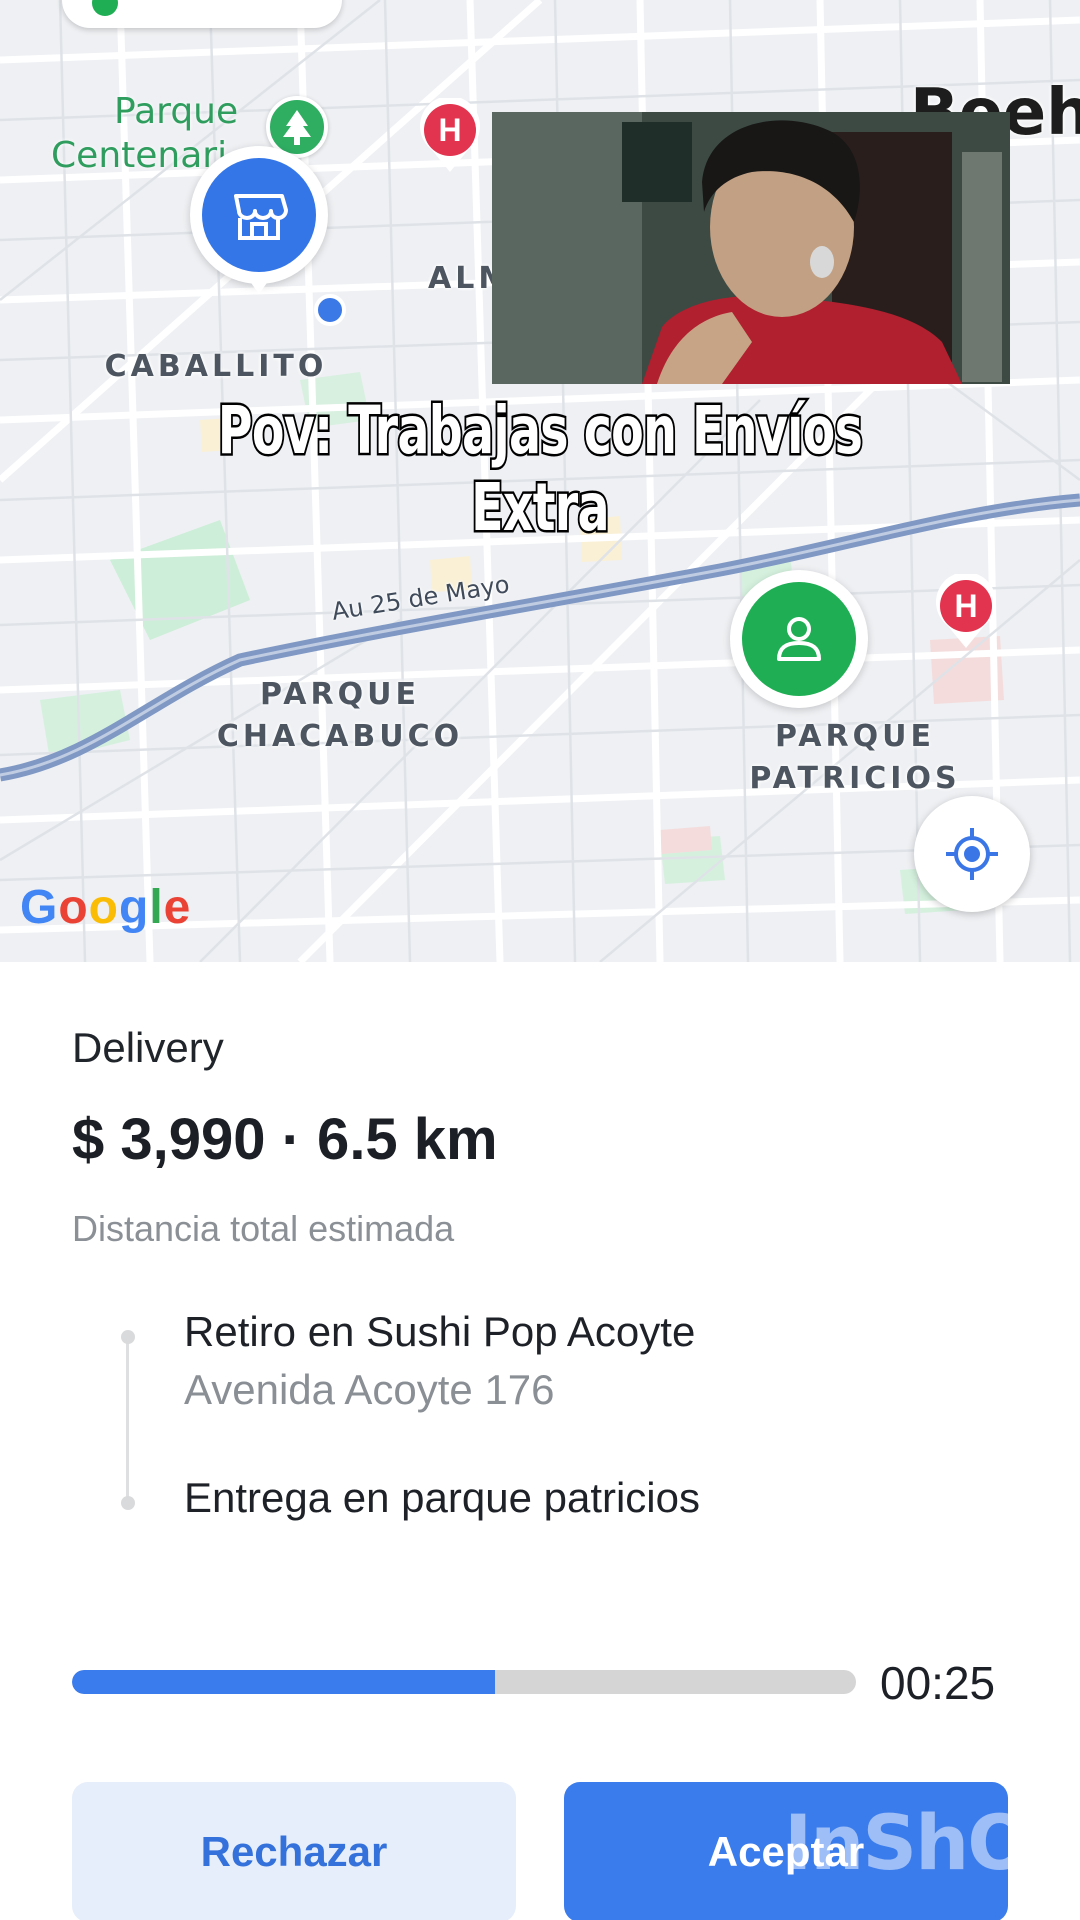  What do you see at coordinates (855, 778) in the screenshot?
I see `area-label-line: PATRICIOS` at bounding box center [855, 778].